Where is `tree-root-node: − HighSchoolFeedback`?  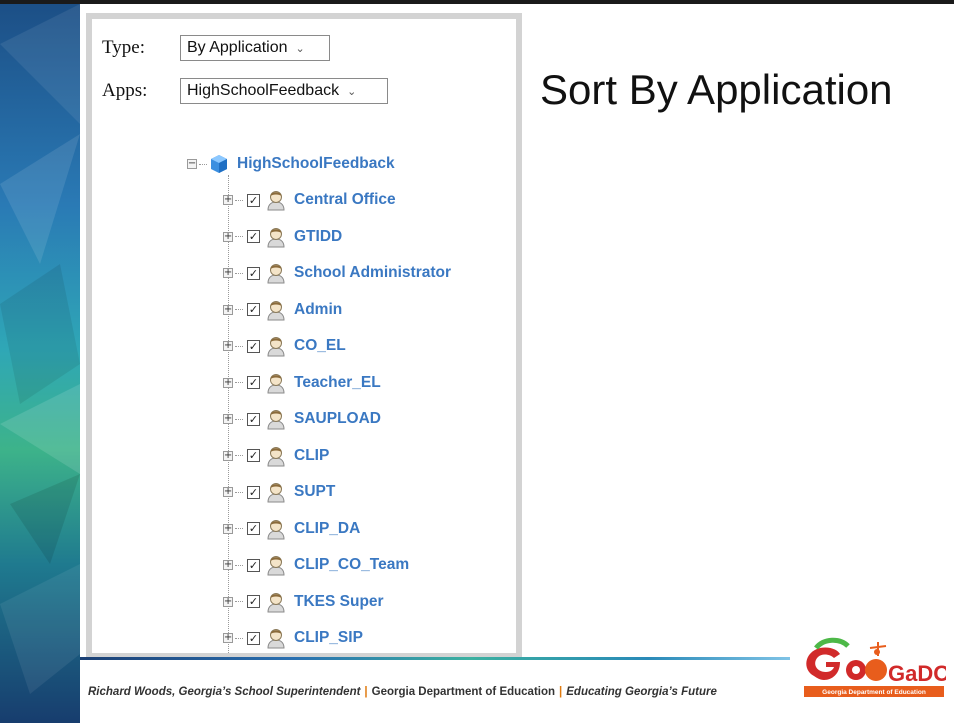
tree-root-node: − HighSchoolFeedback is located at coordinates (291, 164).